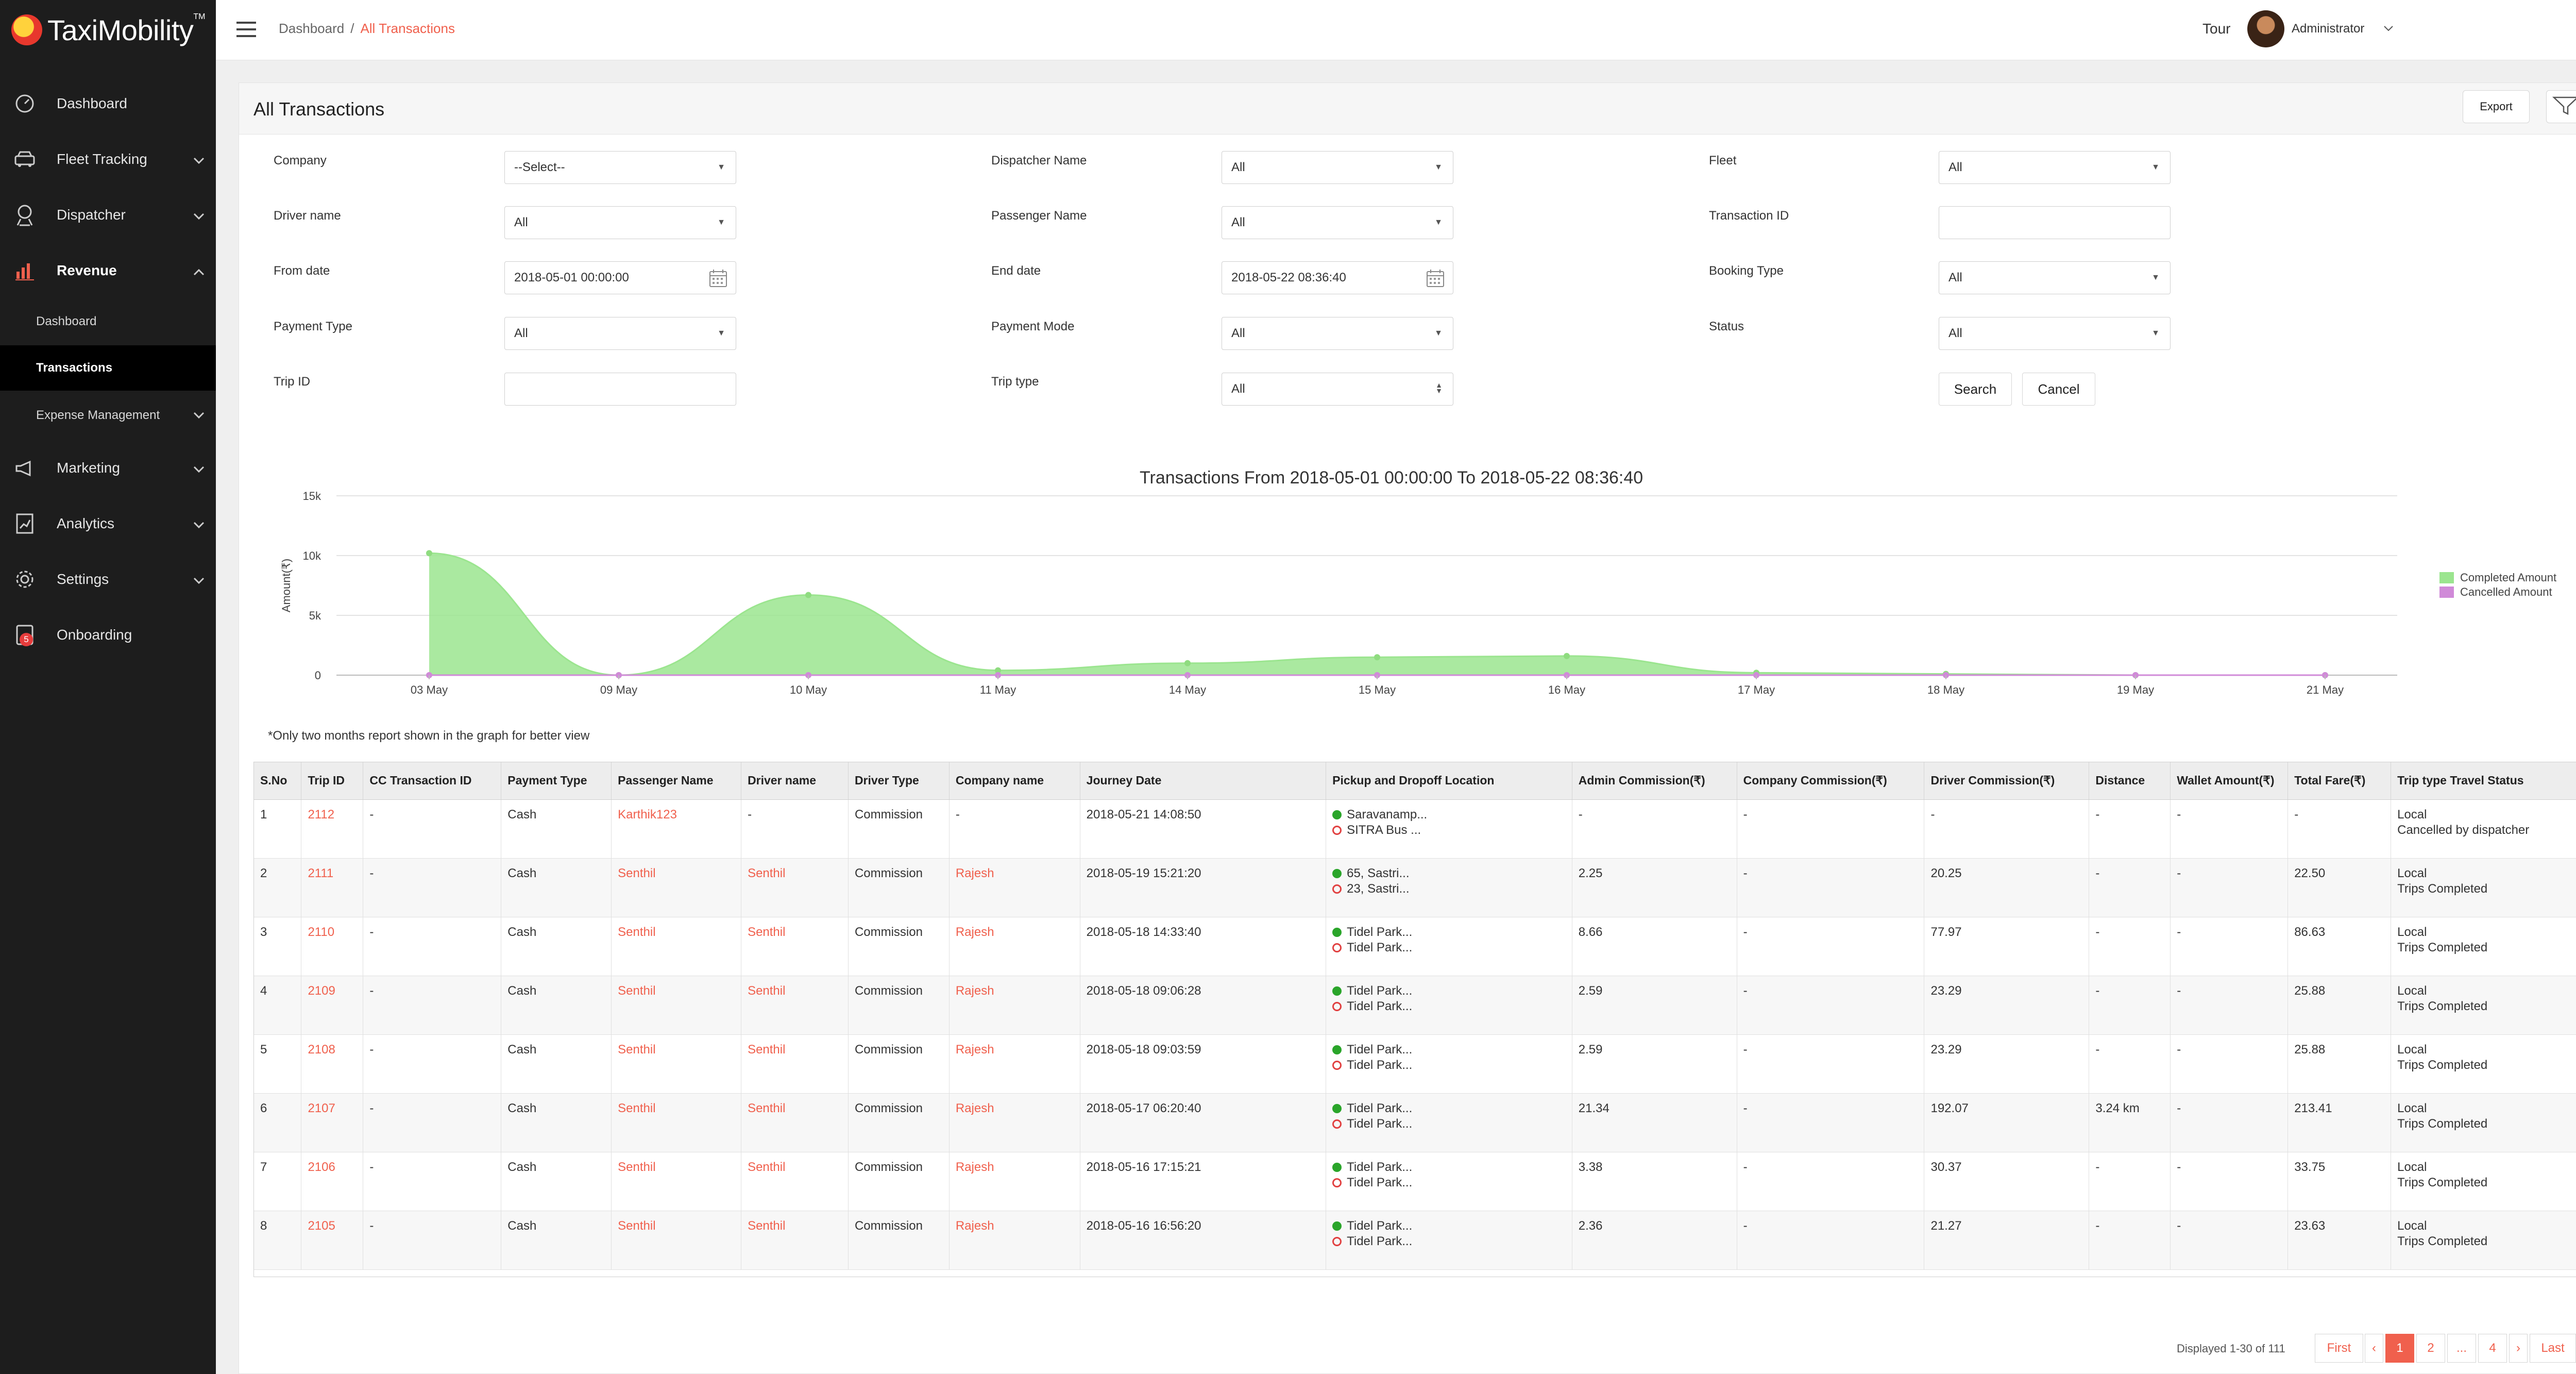  I want to click on sidebar-subitem-dashboard: Dashboard, so click(108, 321).